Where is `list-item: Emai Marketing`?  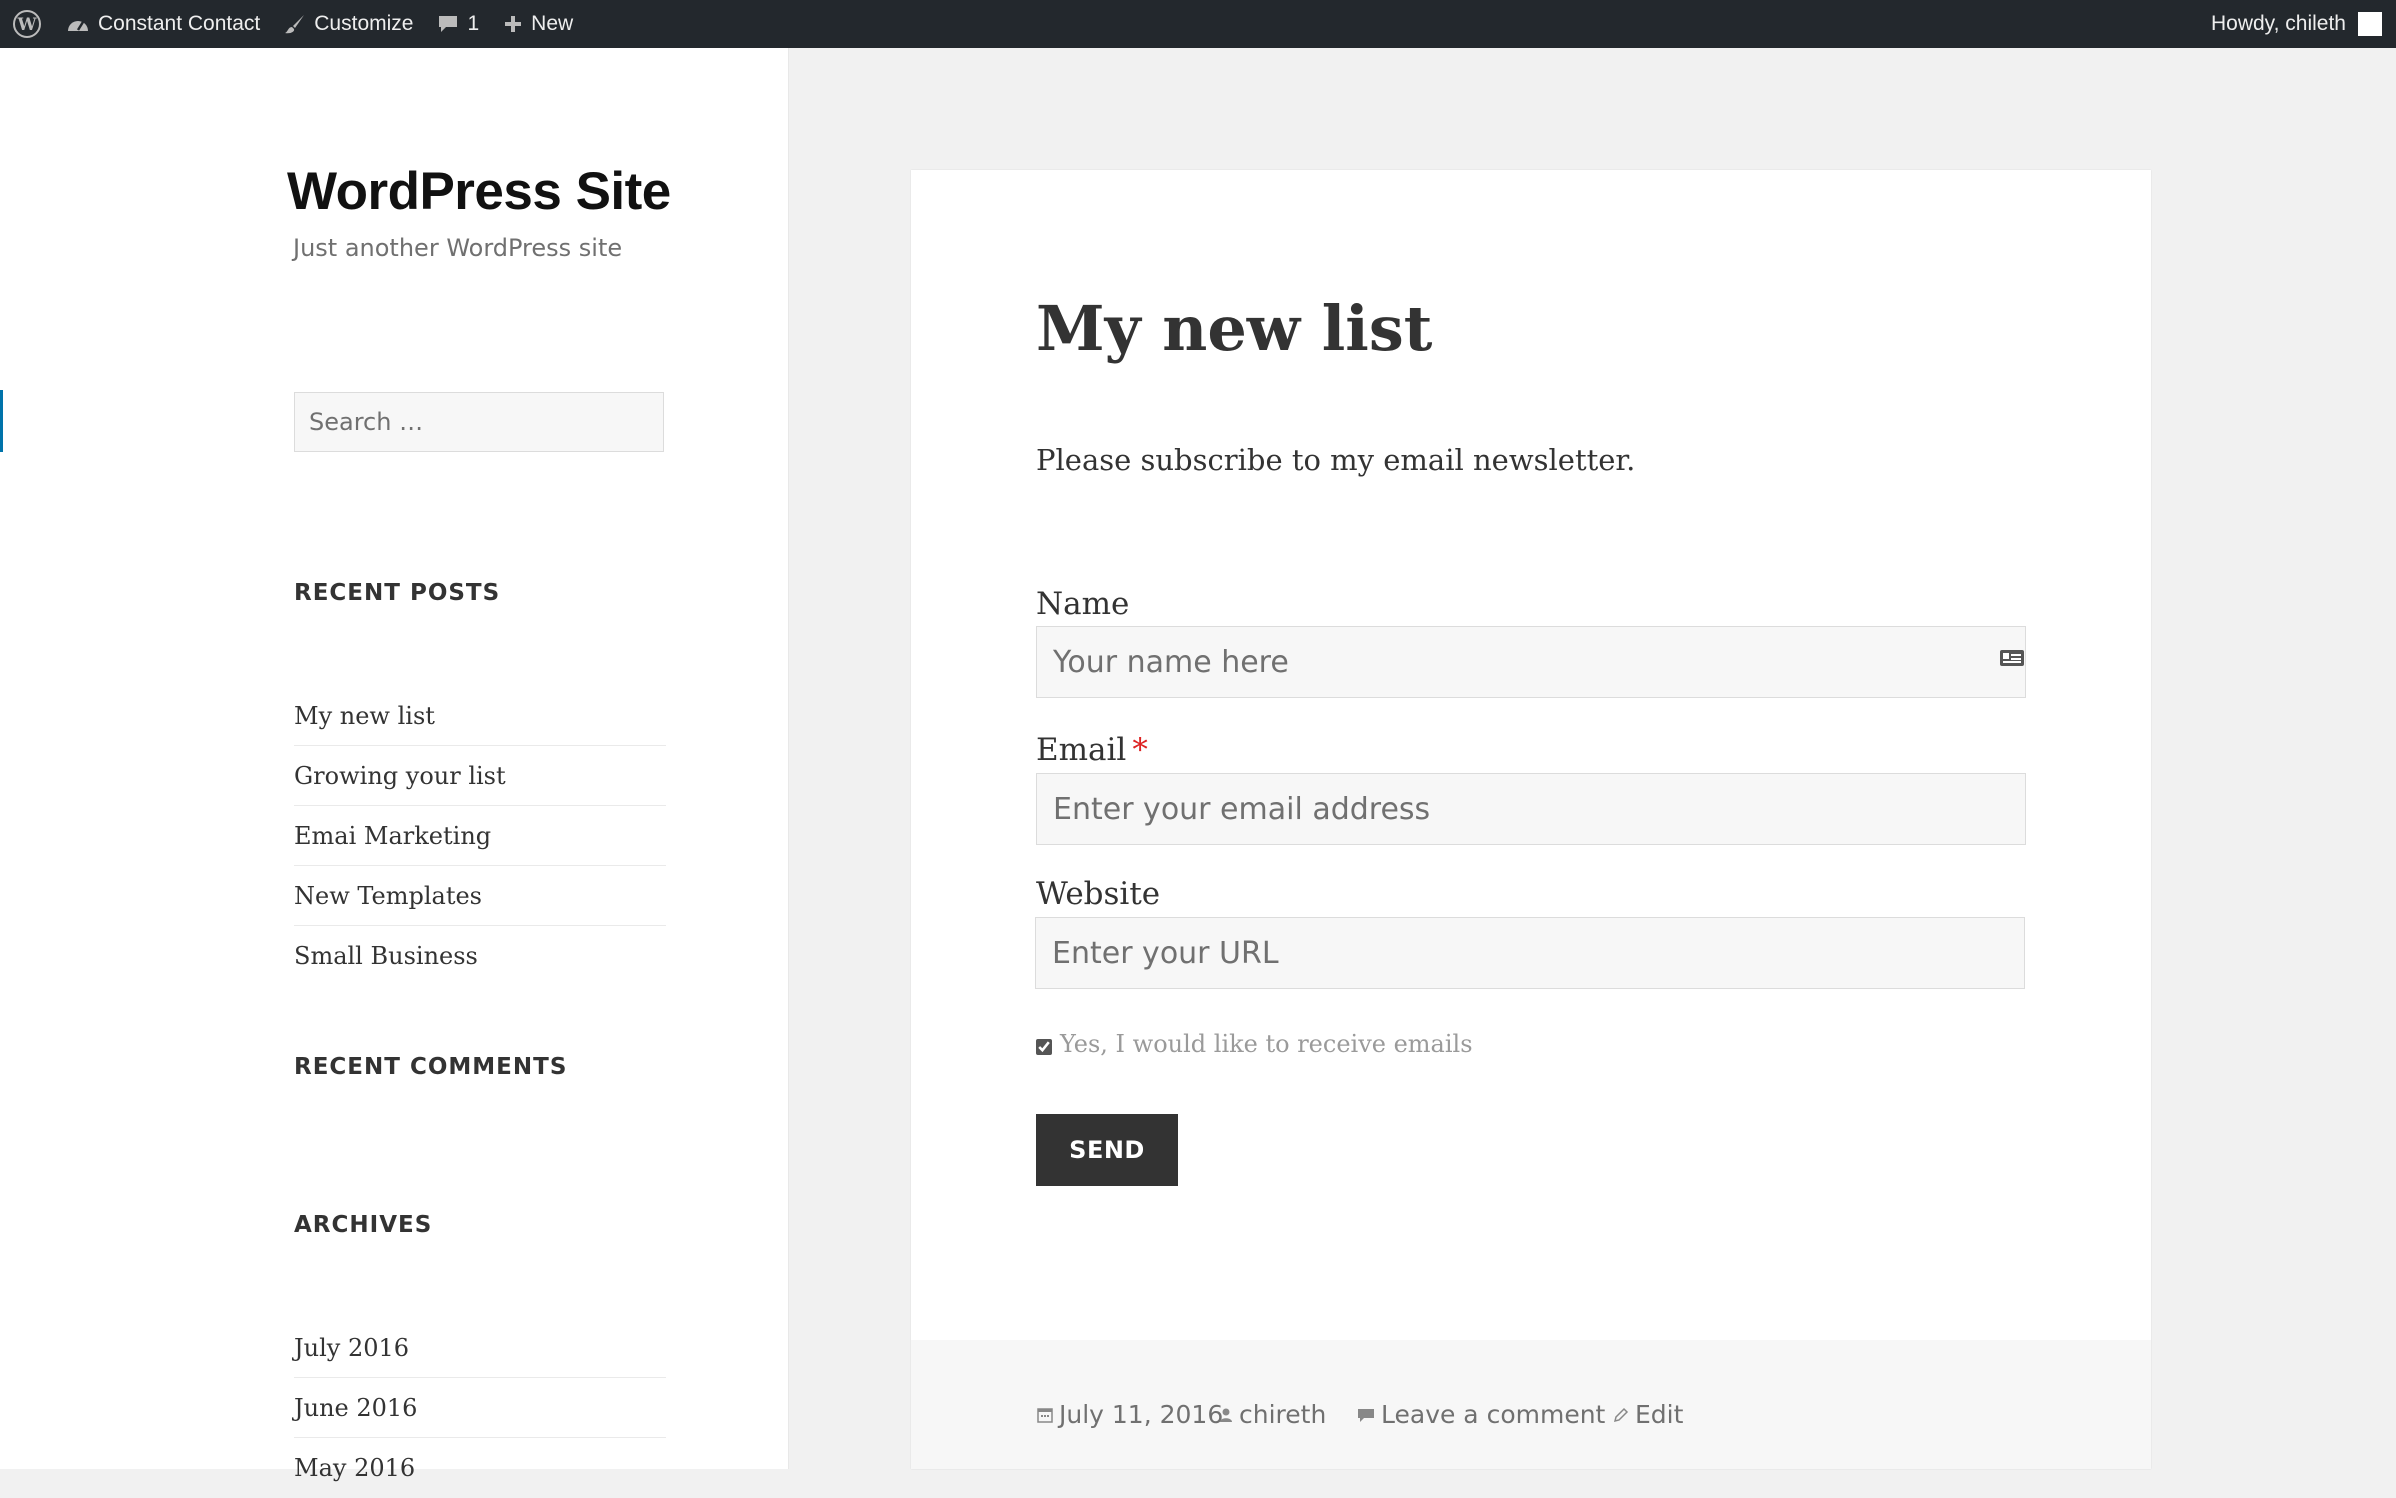
list-item: Emai Marketing is located at coordinates (480, 836).